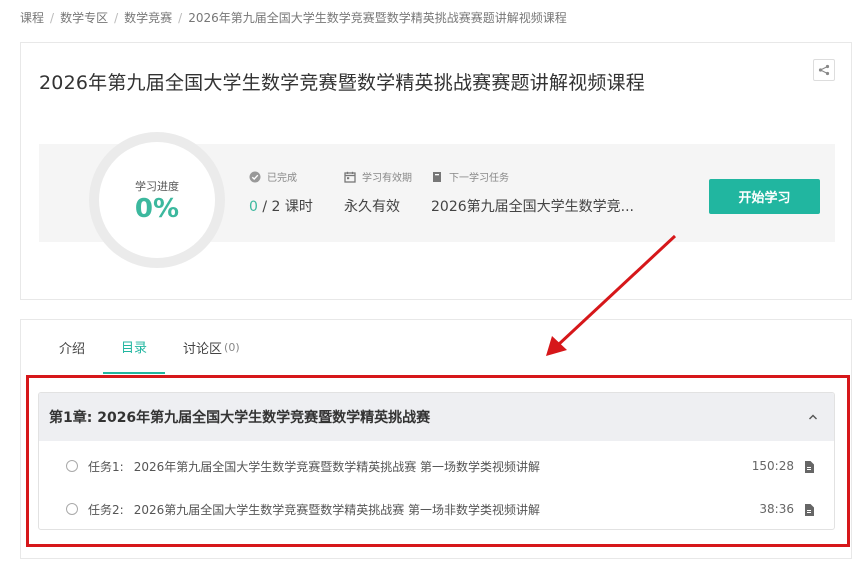  What do you see at coordinates (285, 207) in the screenshot?
I see `total-lessons: / 2 课时` at bounding box center [285, 207].